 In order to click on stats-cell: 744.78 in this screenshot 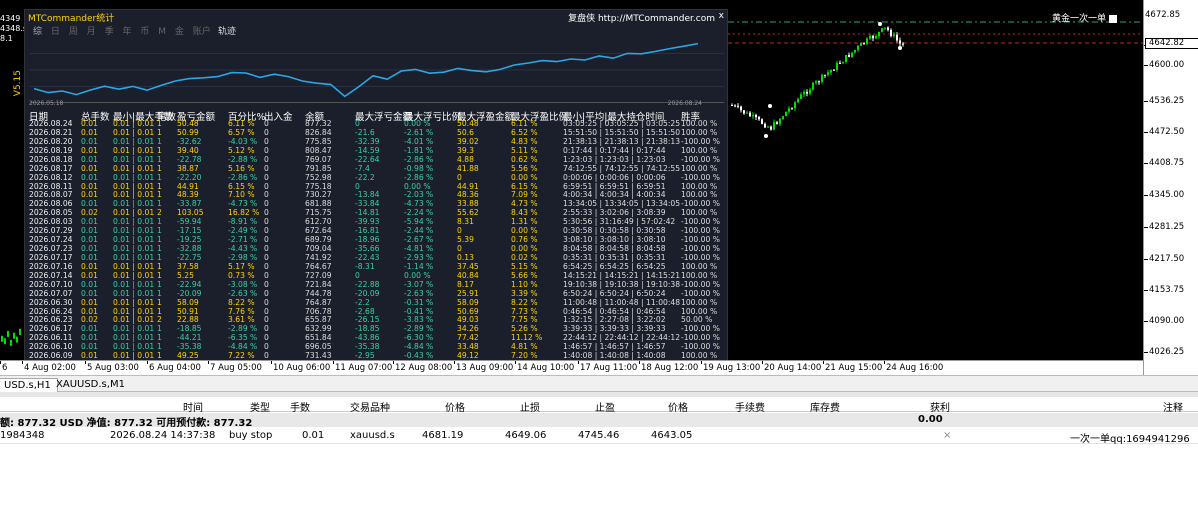, I will do `click(318, 293)`.